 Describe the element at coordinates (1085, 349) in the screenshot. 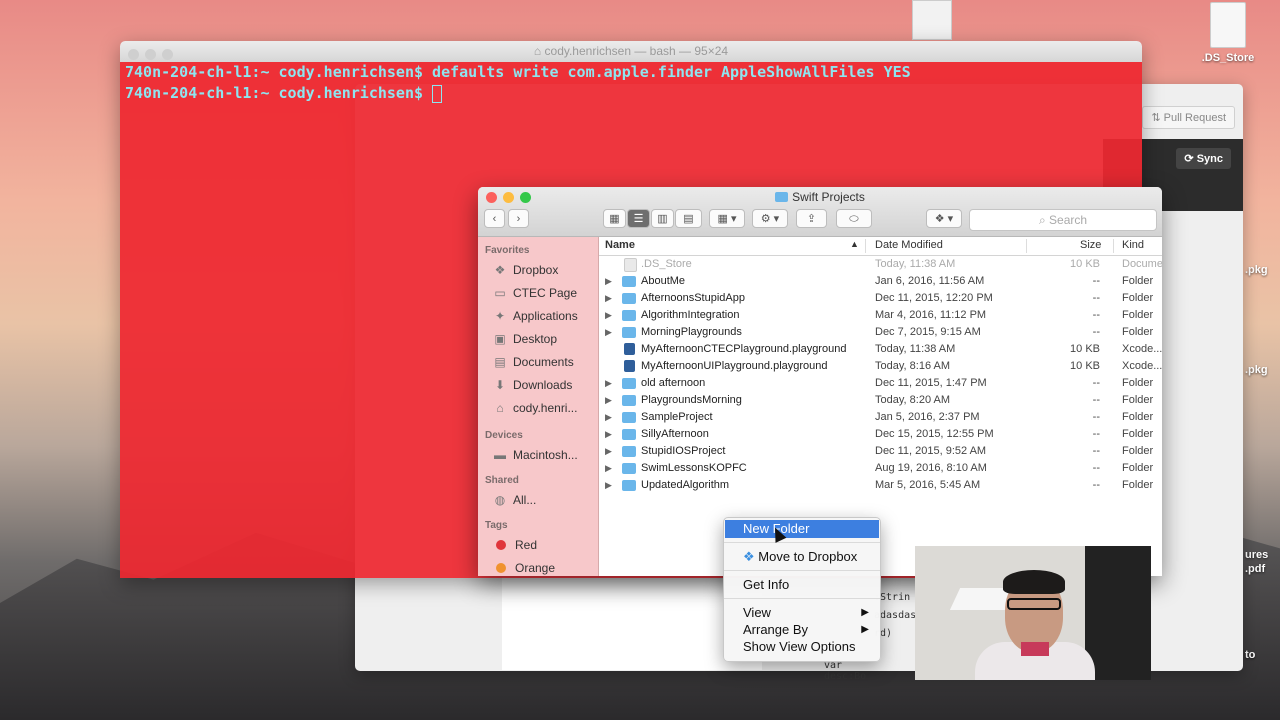

I see `file-size: 10 KB` at that location.